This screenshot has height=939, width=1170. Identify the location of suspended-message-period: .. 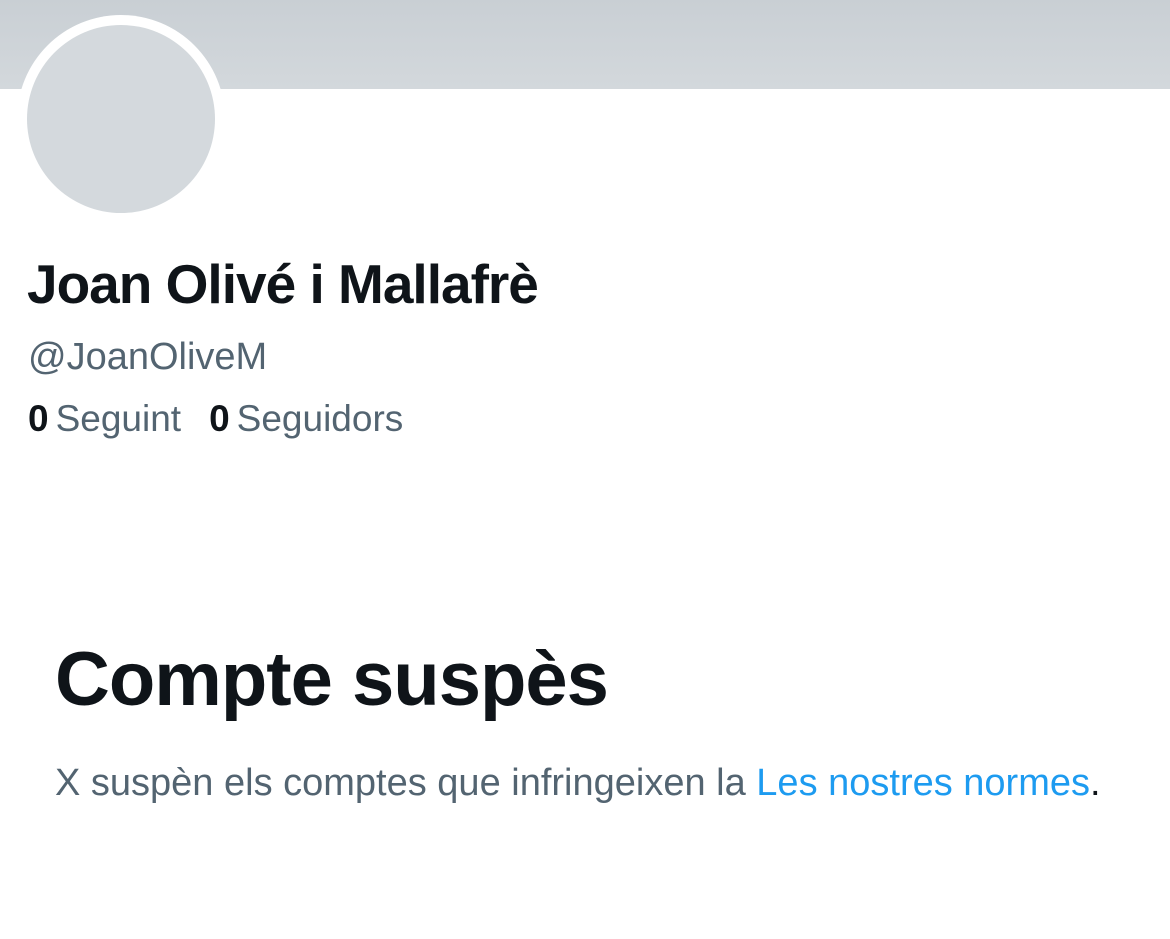
(1095, 783).